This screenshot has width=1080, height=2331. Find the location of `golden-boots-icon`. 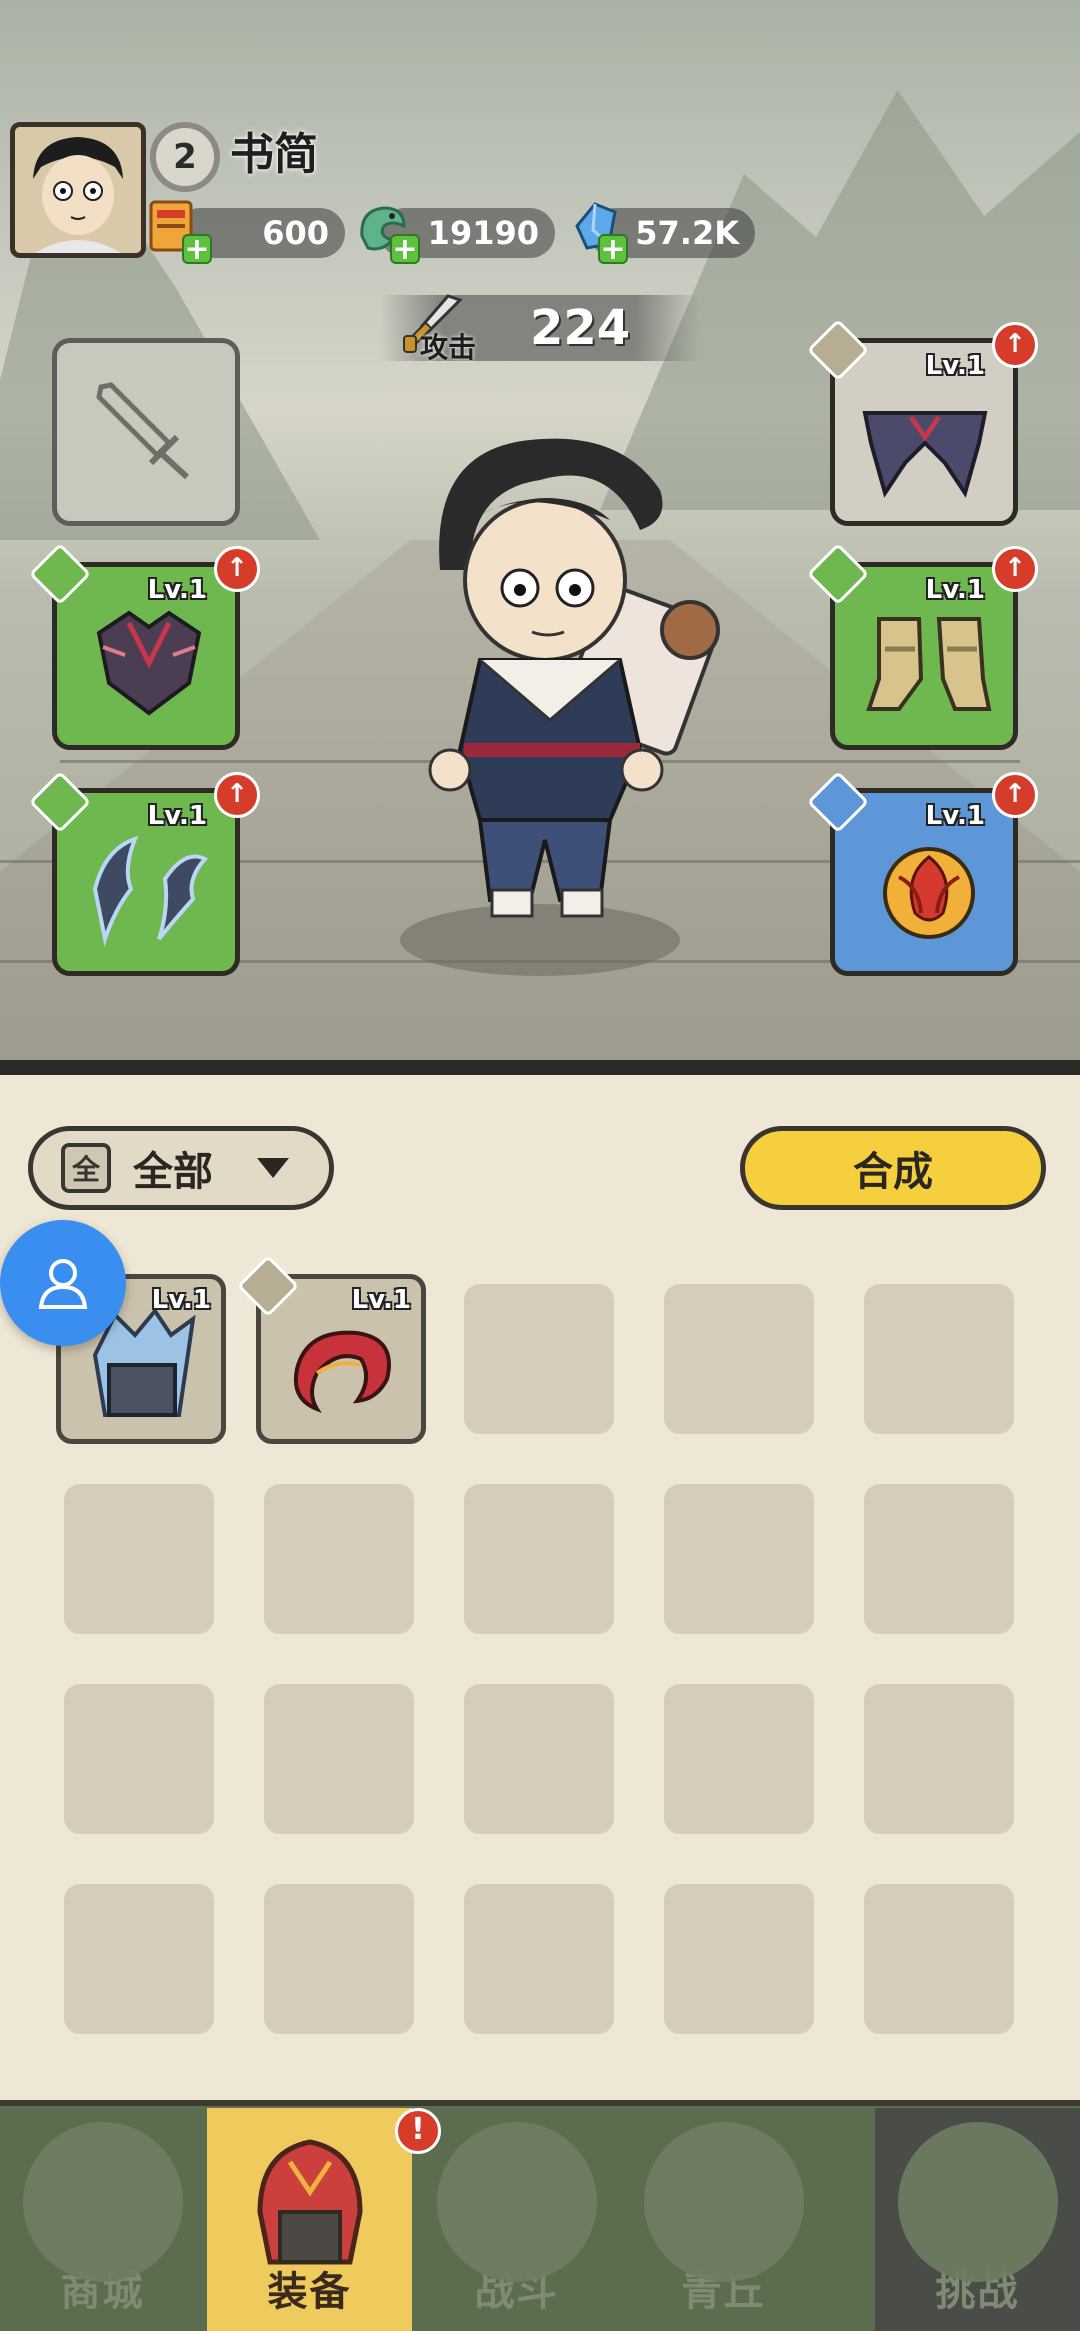

golden-boots-icon is located at coordinates (929, 664).